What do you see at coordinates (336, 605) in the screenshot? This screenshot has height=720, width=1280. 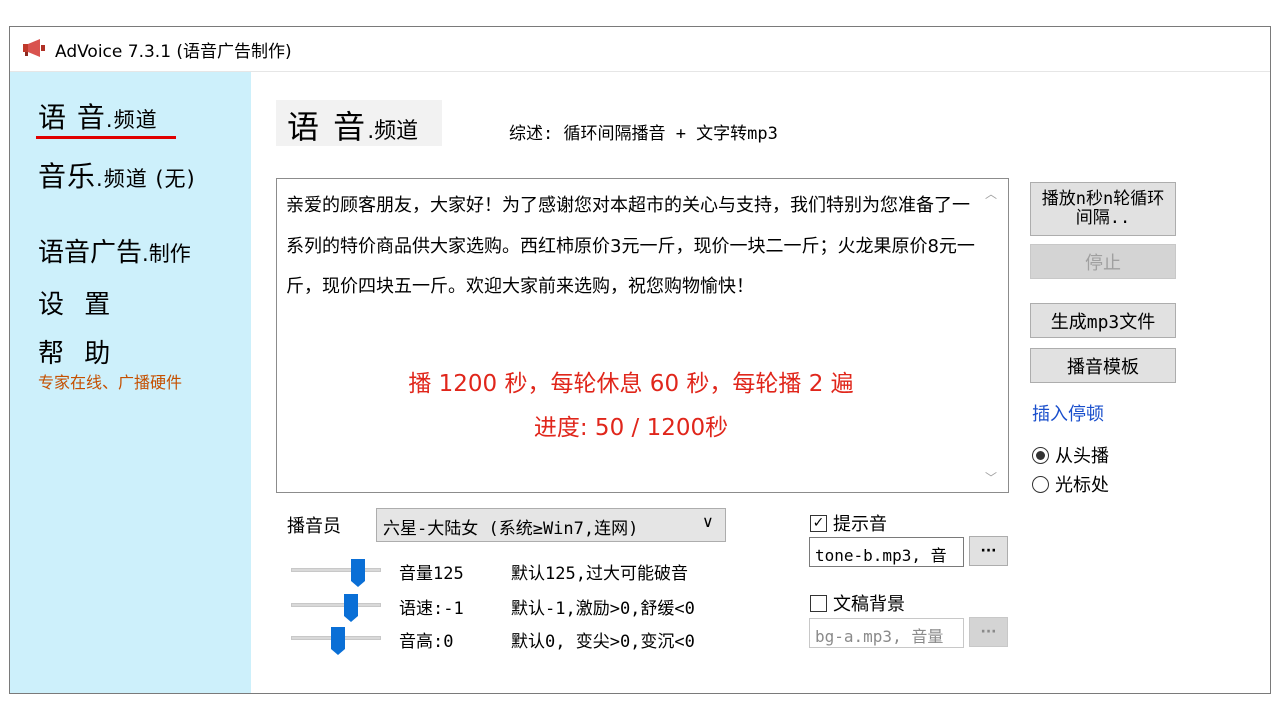 I see `speed-slider-track` at bounding box center [336, 605].